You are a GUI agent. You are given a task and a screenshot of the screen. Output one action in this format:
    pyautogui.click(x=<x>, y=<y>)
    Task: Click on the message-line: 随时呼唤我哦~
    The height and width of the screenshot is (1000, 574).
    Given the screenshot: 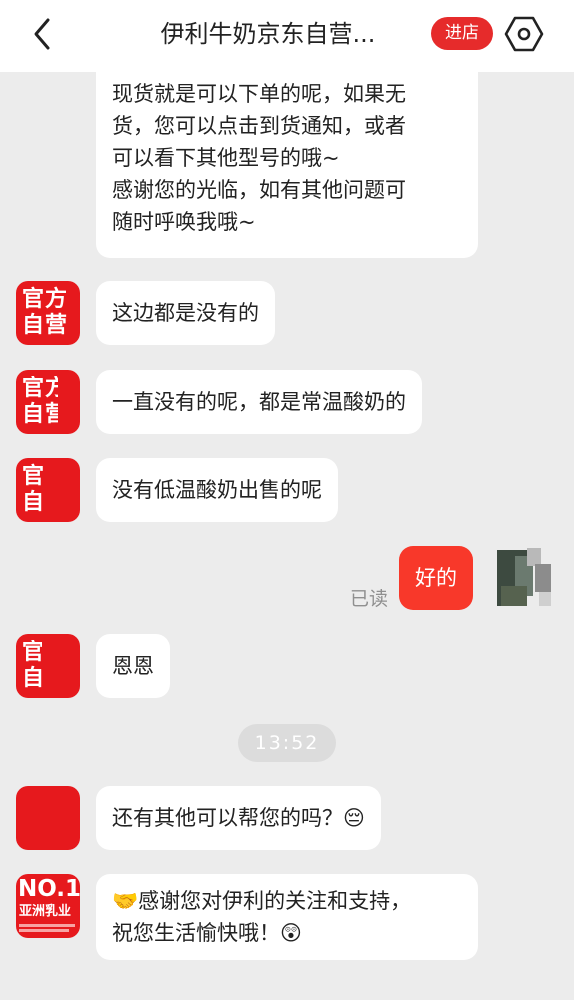 What is the action you would take?
    pyautogui.click(x=184, y=222)
    